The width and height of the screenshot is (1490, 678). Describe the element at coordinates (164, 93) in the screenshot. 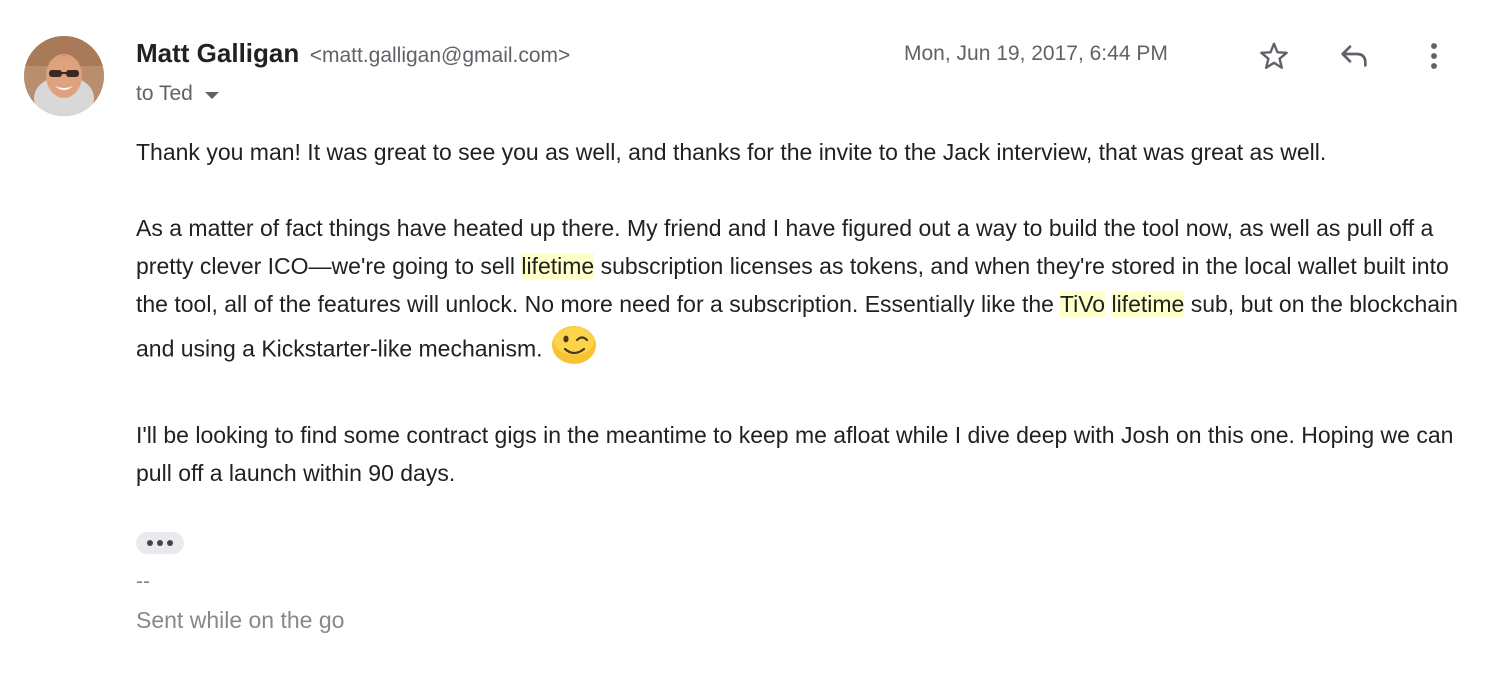

I see `recipient-label: to Ted` at that location.